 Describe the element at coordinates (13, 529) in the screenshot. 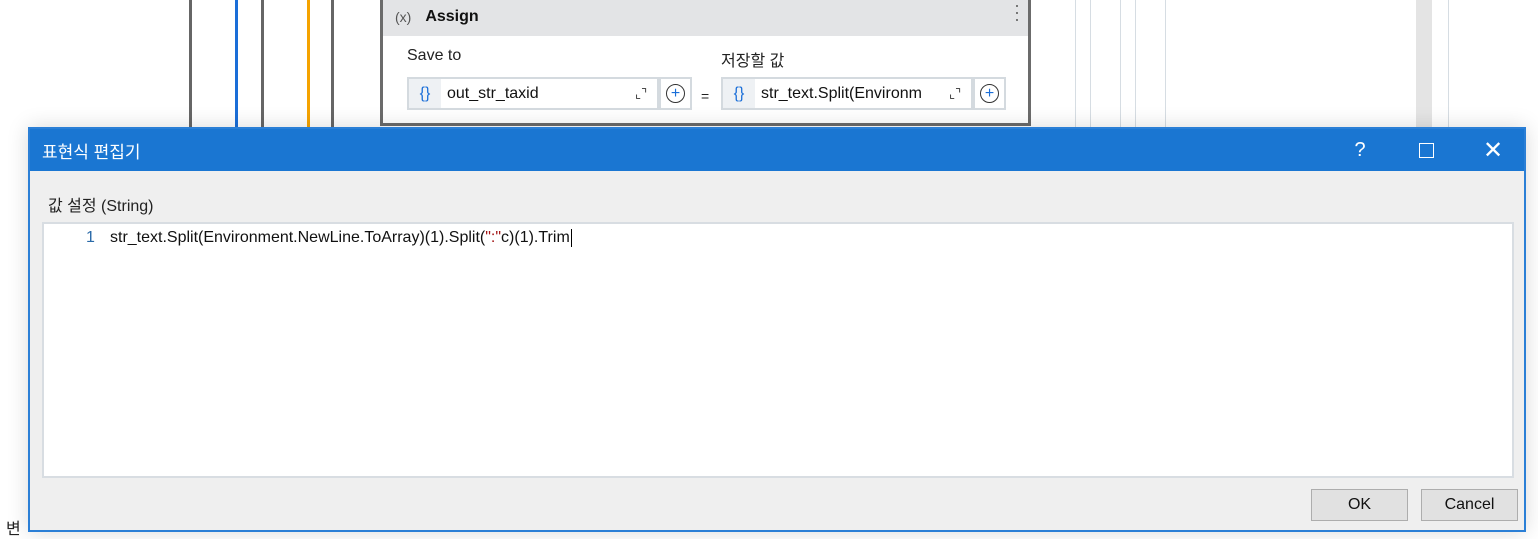

I see `background-label-fragment: 변` at that location.